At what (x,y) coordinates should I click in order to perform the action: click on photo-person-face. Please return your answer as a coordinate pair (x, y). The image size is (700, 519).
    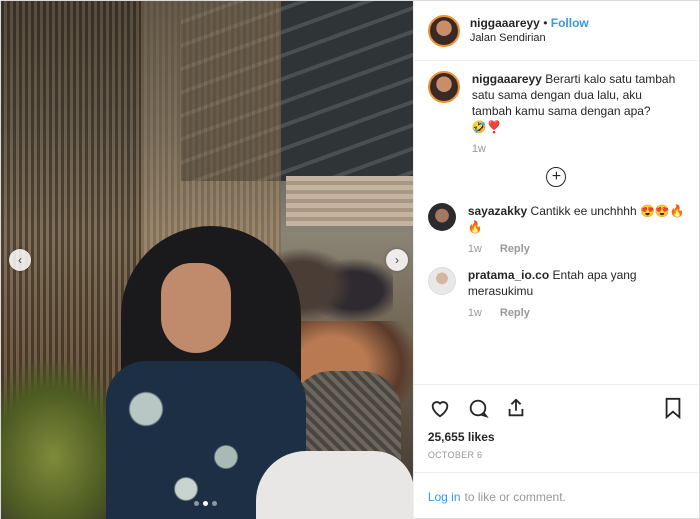
    Looking at the image, I should click on (196, 308).